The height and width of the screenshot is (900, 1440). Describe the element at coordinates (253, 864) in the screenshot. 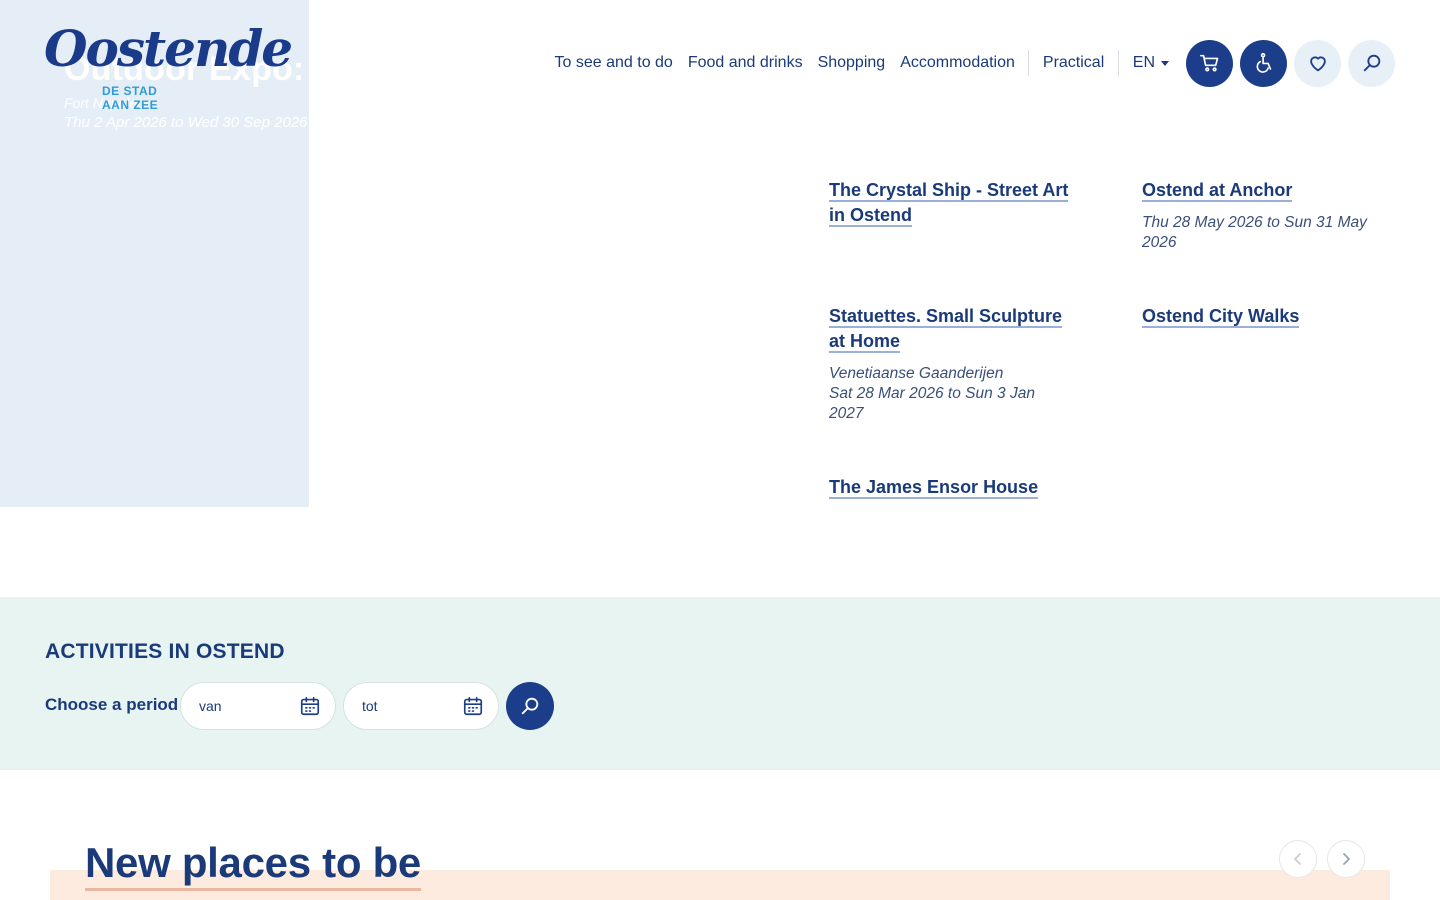

I see `new-places-title: New places to be` at that location.